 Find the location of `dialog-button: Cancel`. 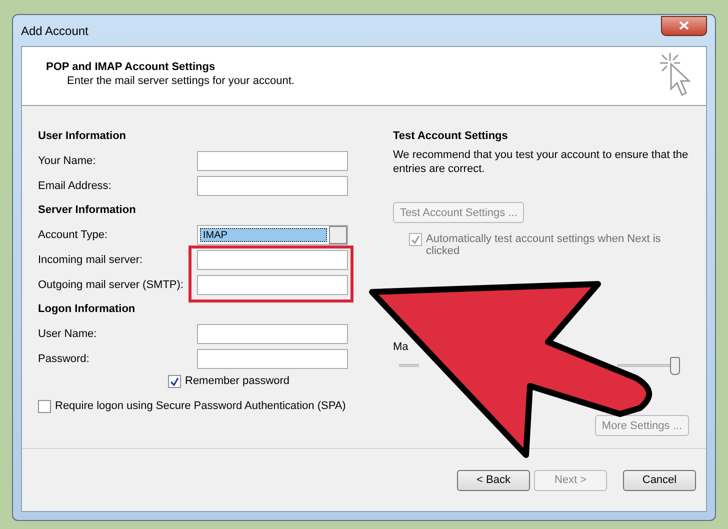

dialog-button: Cancel is located at coordinates (659, 480).